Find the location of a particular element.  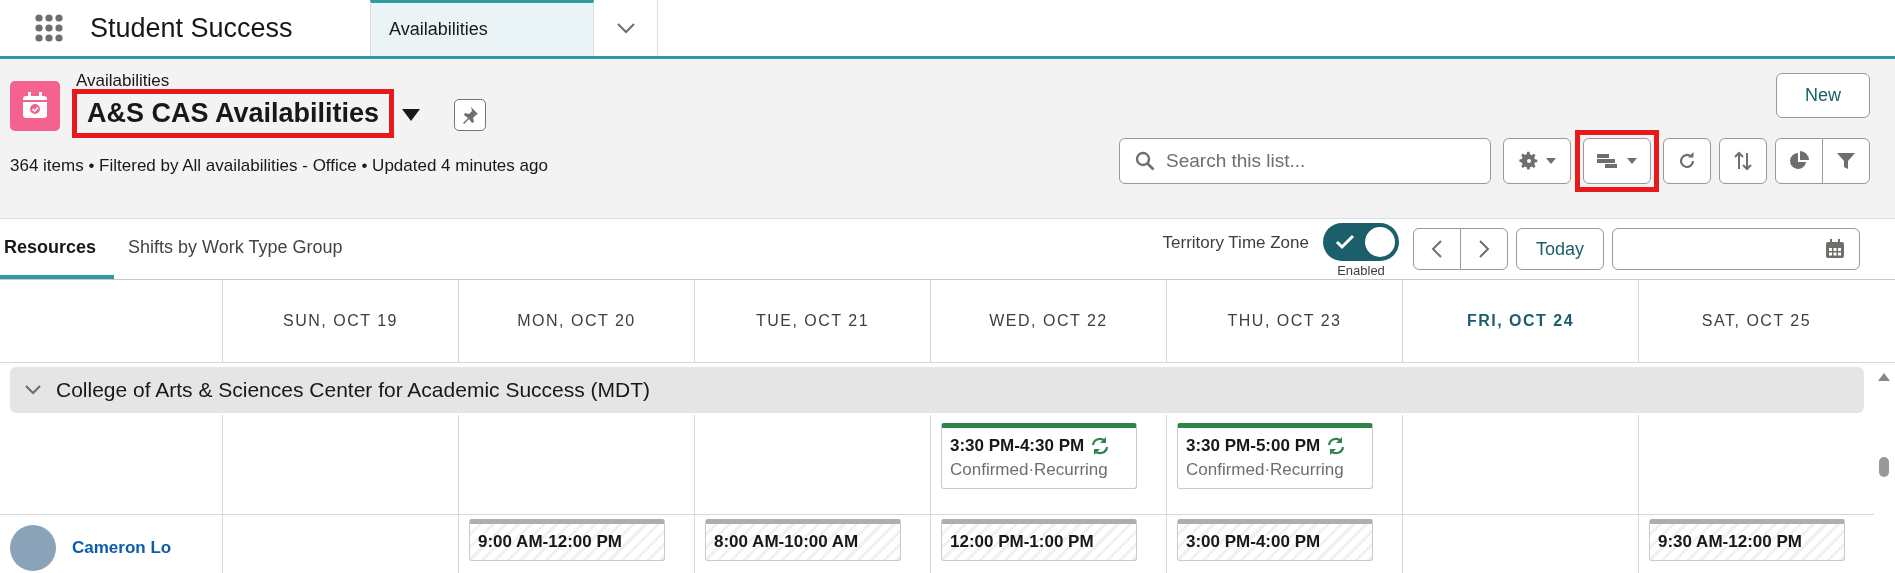

availability-card: 3:30 PM-5:00 PM Confirmed·Recurring is located at coordinates (1275, 456).